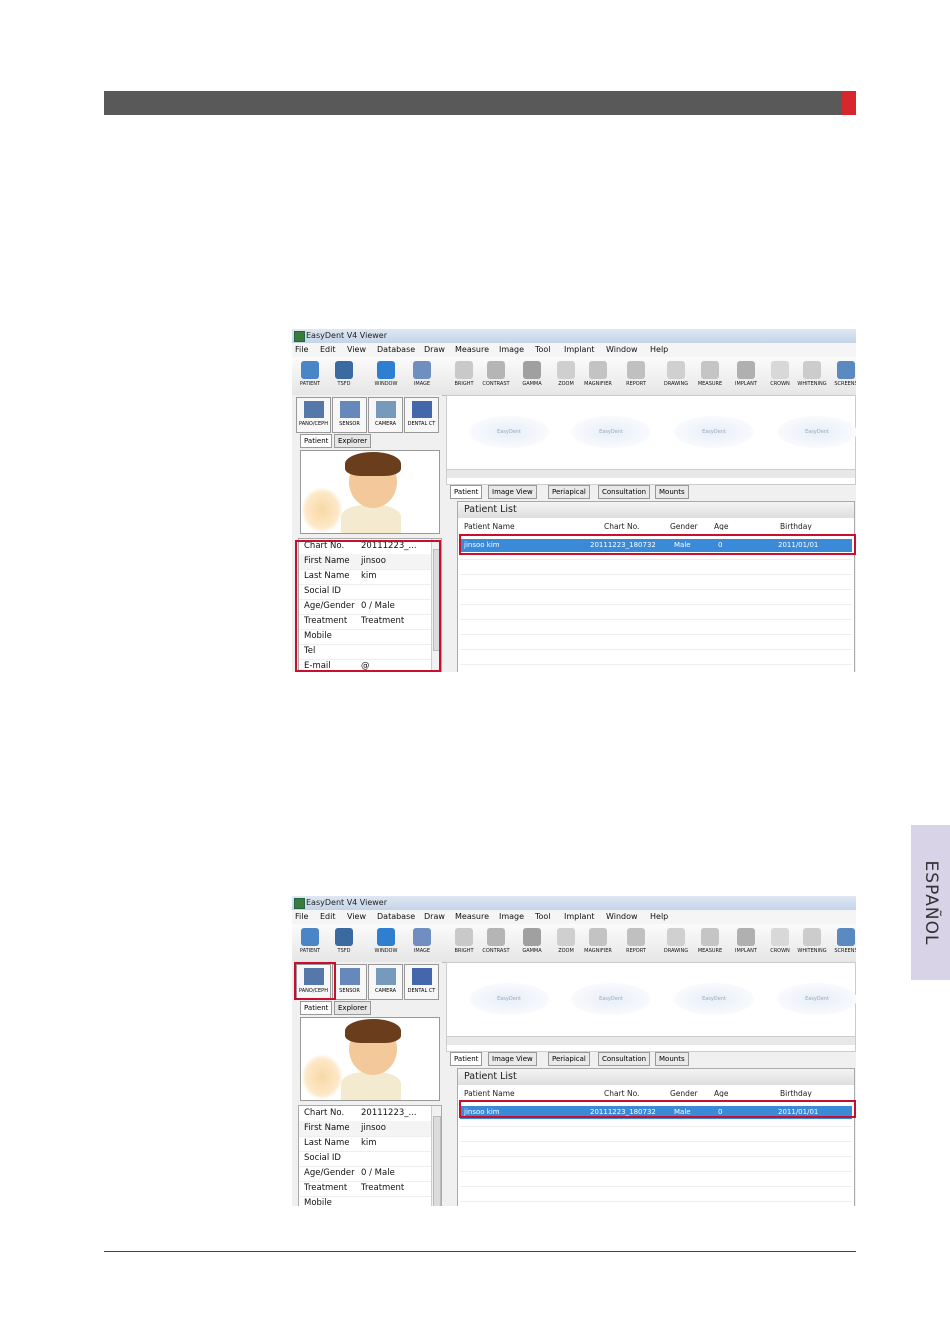 The height and width of the screenshot is (1341, 950). Describe the element at coordinates (780, 384) in the screenshot. I see `toolbar-label: CROWN` at that location.